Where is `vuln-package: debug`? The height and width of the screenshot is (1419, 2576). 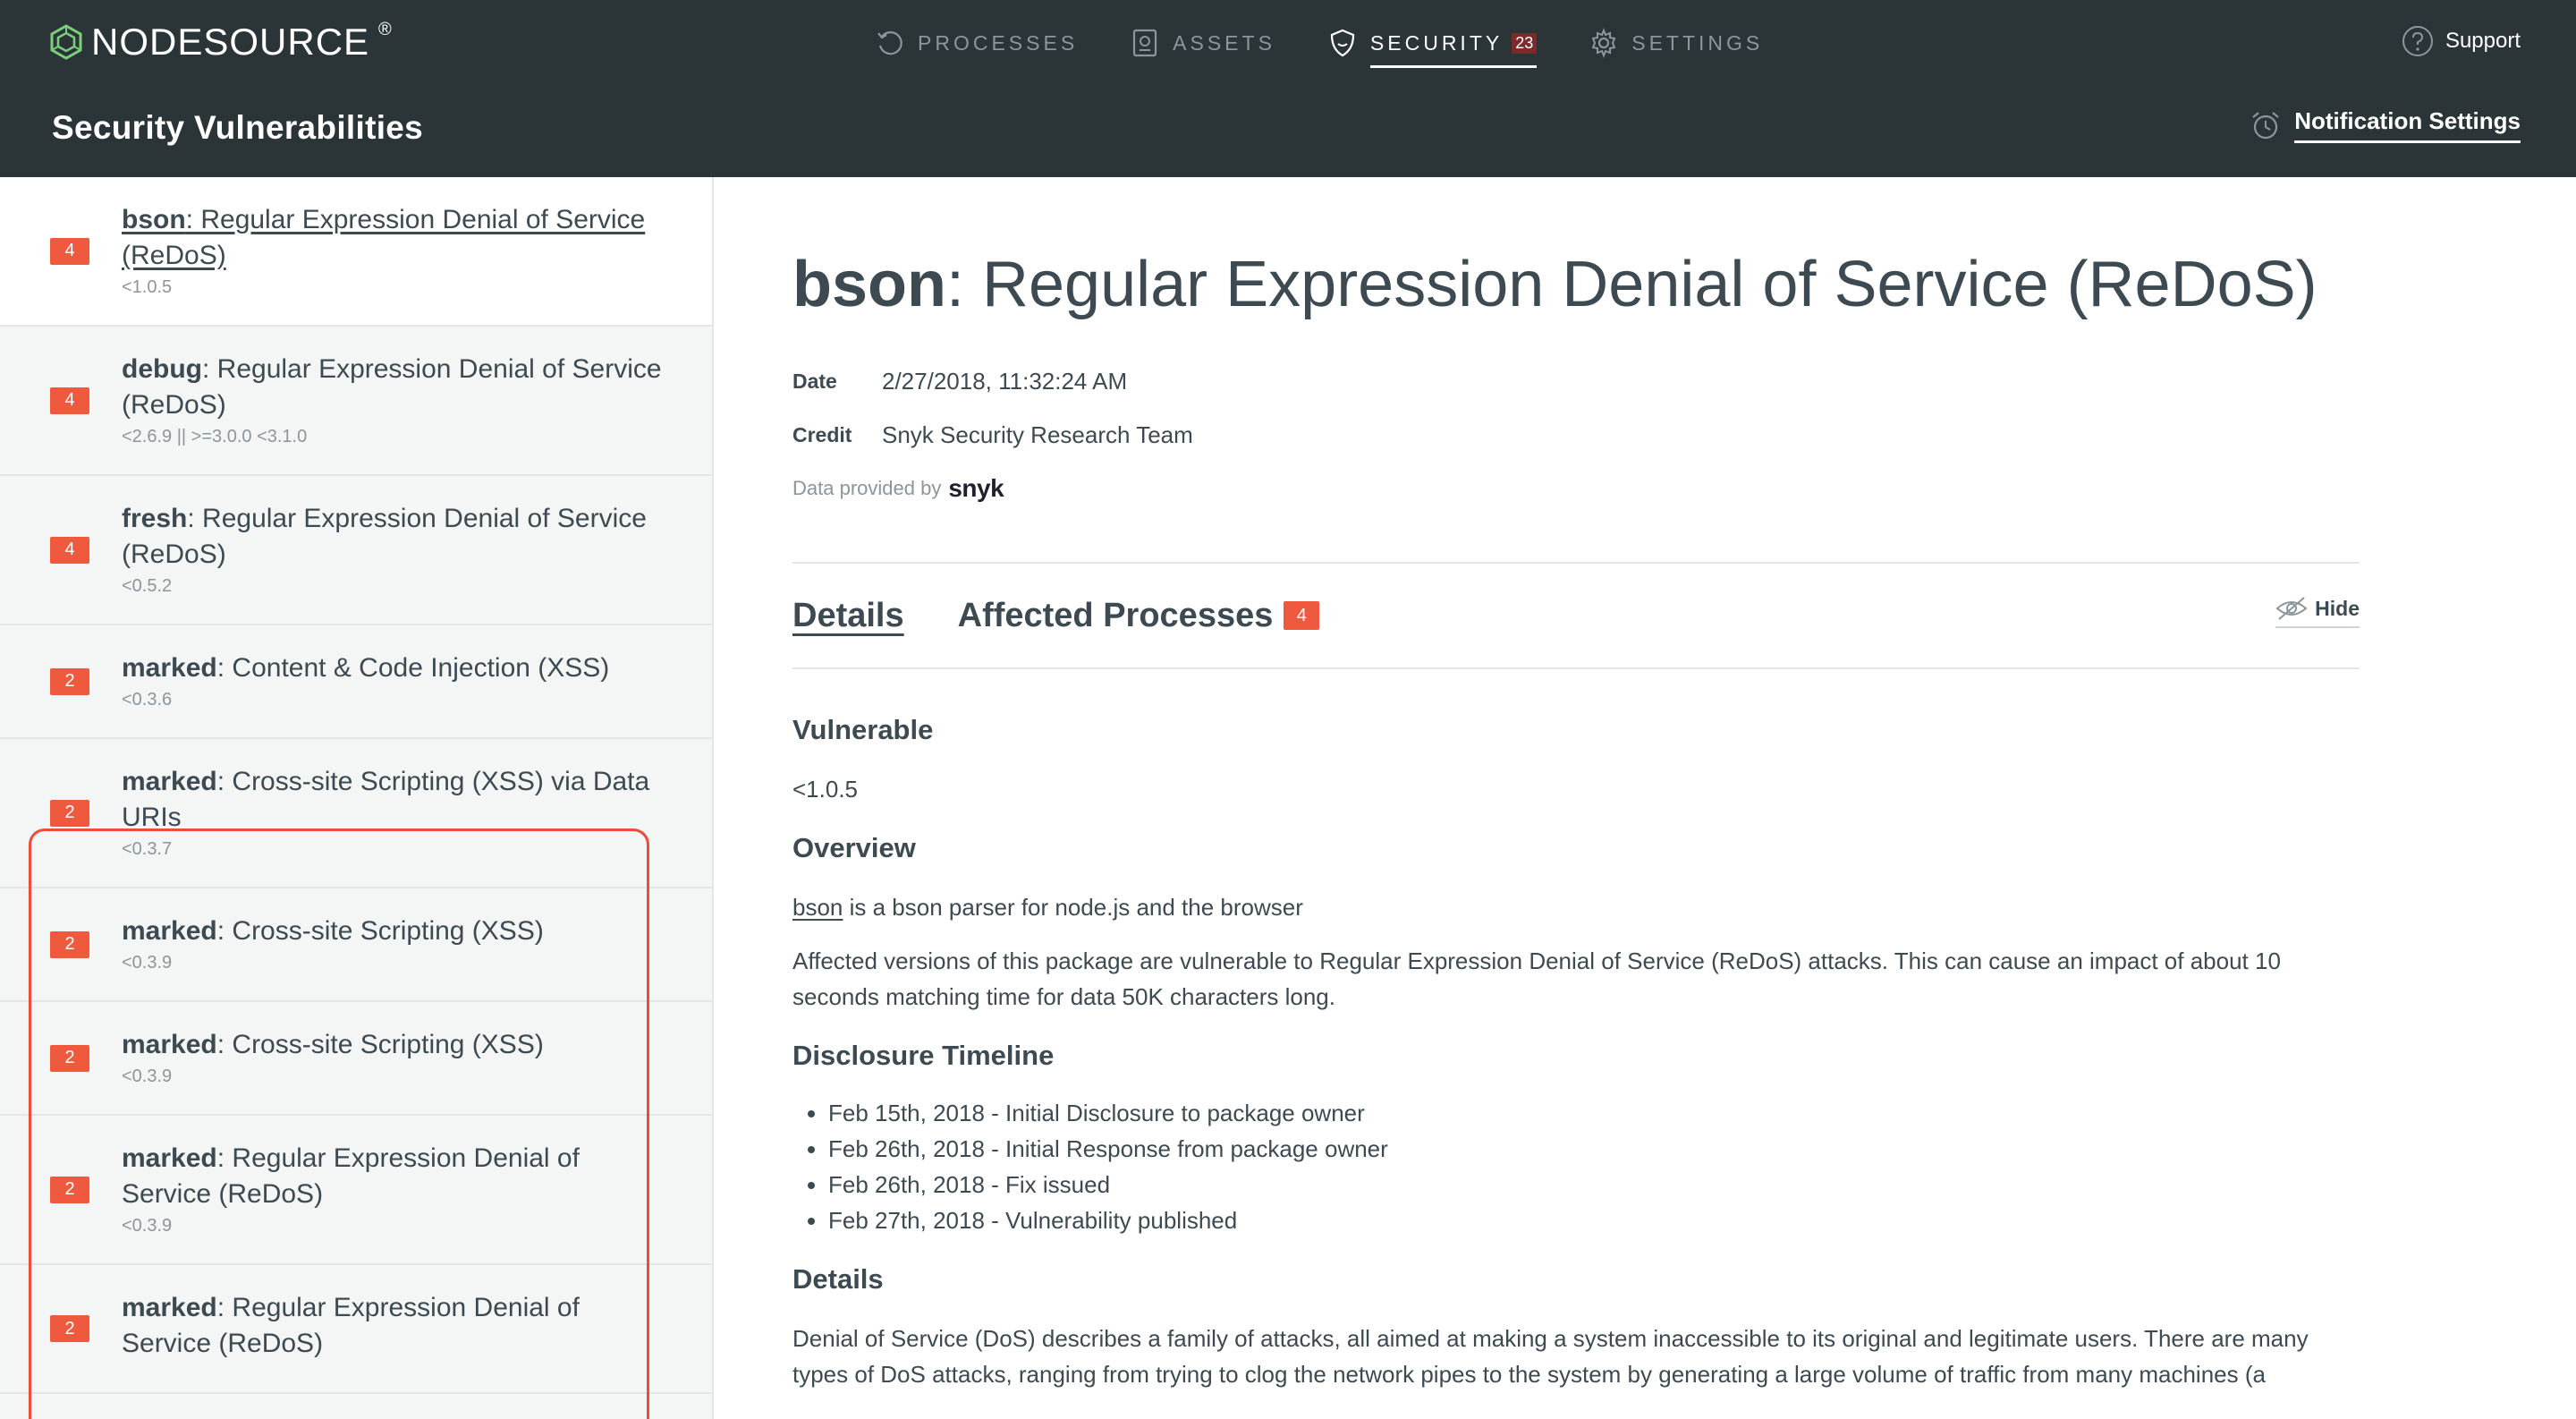
vuln-package: debug is located at coordinates (162, 369).